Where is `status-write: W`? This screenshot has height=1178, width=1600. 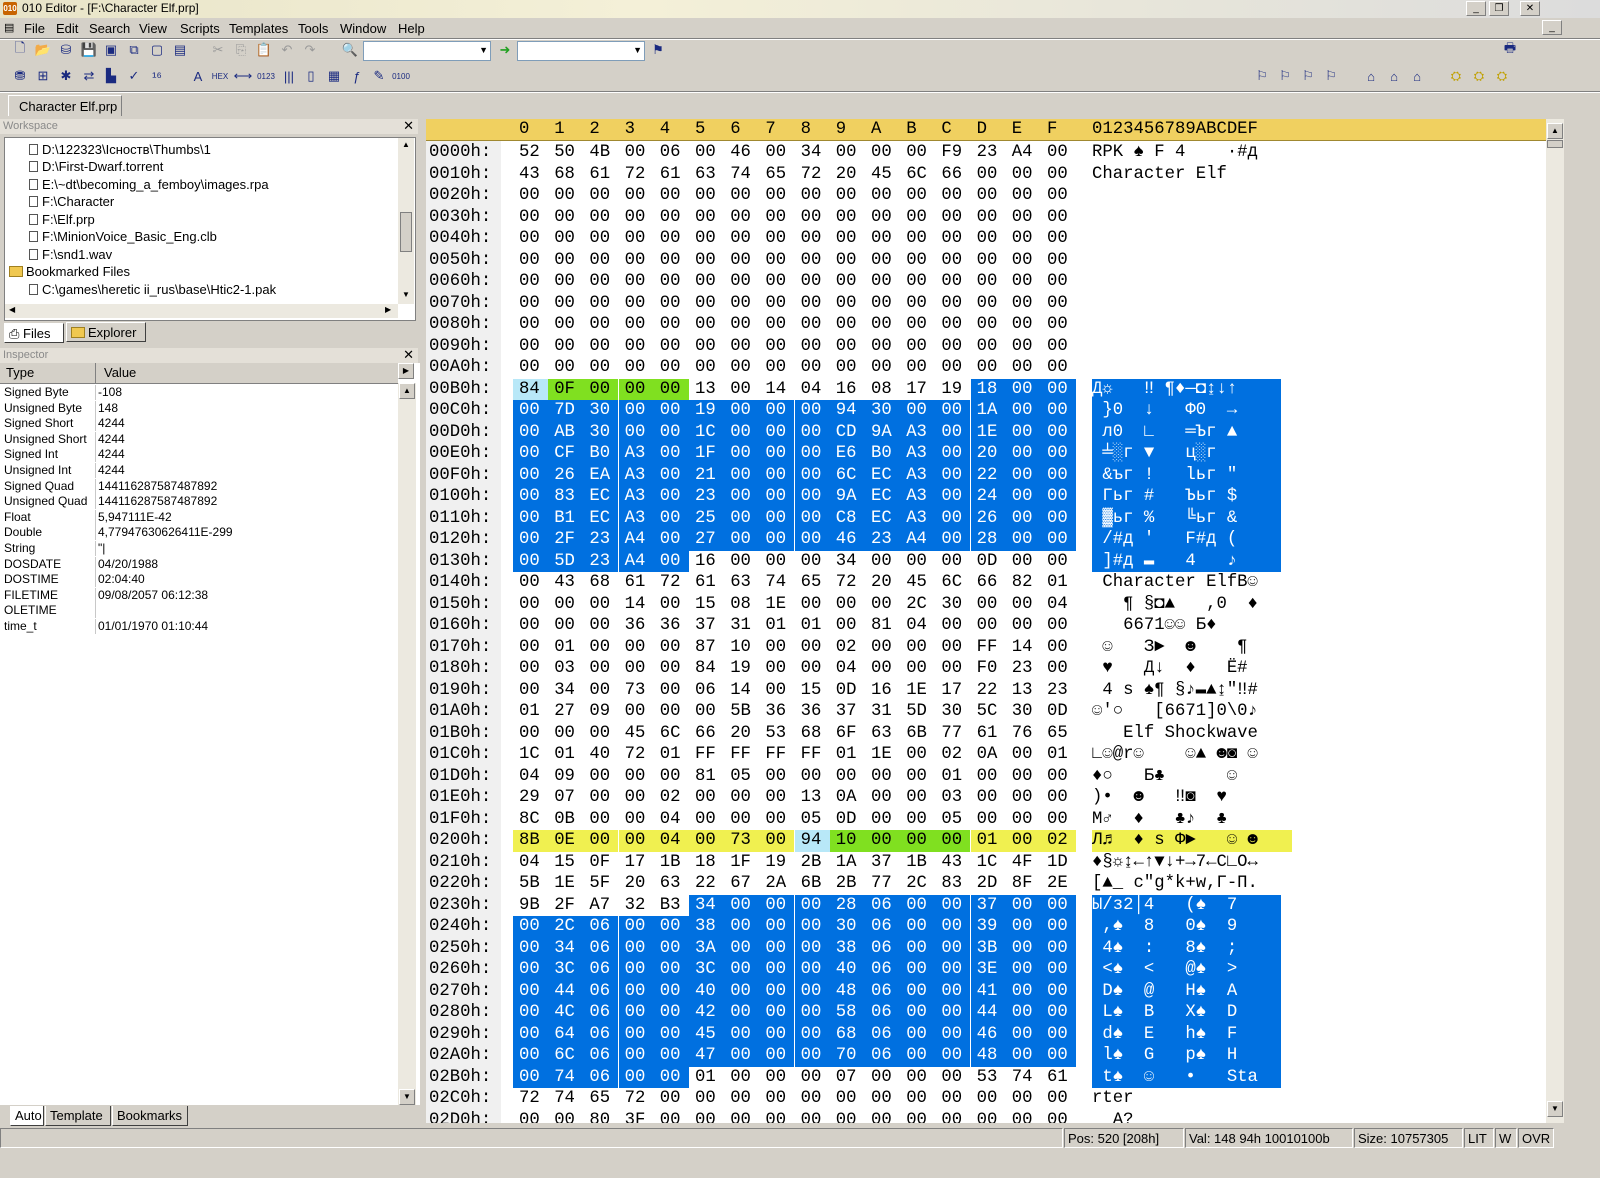
status-write: W is located at coordinates (1506, 1138).